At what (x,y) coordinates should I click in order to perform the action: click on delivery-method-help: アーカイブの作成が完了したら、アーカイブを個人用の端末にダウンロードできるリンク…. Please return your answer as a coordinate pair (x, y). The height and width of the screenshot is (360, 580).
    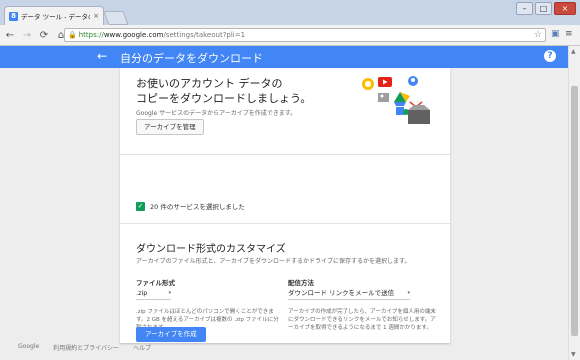
    Looking at the image, I should click on (362, 320).